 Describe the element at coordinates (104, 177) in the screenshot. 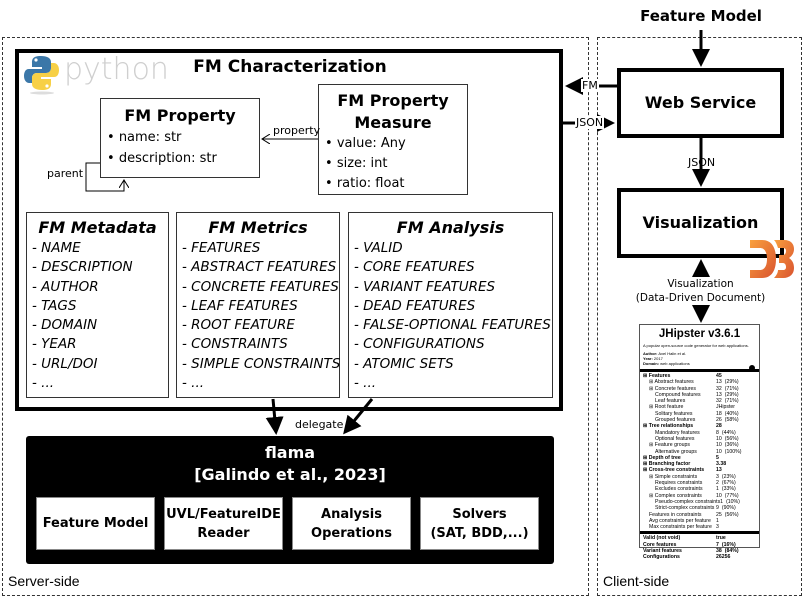

I see `parent-relation-line` at that location.